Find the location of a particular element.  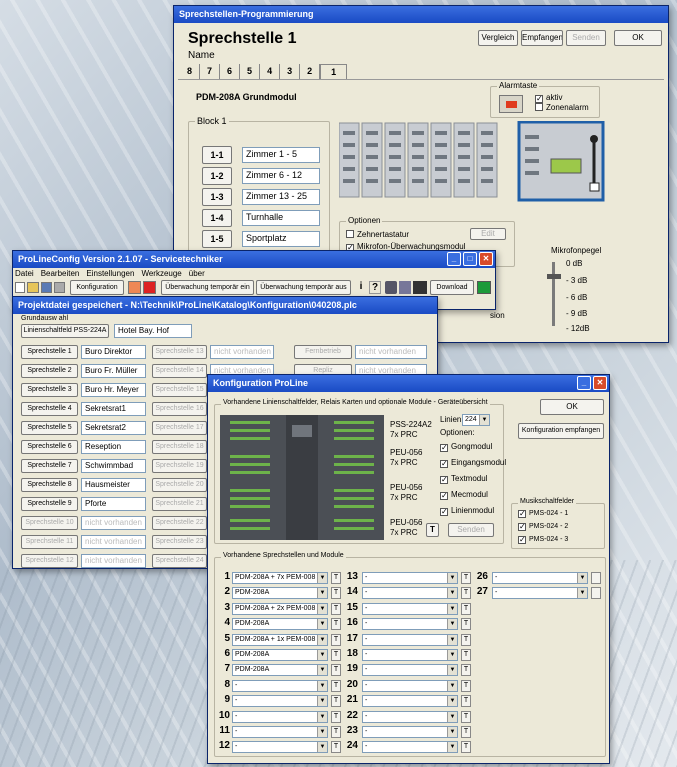

sprechstelle-button: Sprechstelle 4 is located at coordinates (49, 409).